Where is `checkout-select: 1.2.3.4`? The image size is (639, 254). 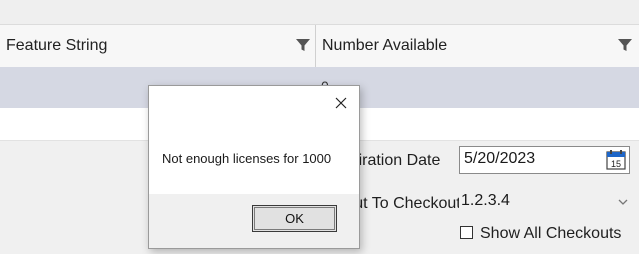
checkout-select: 1.2.3.4 is located at coordinates (548, 202).